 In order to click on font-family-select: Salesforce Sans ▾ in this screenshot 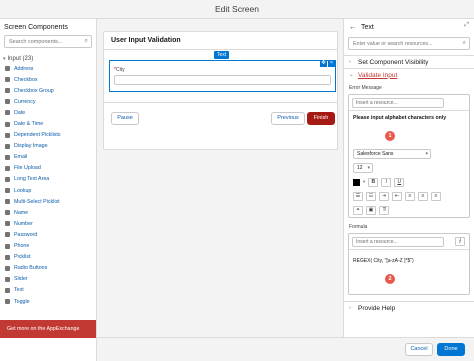, I will do `click(392, 154)`.